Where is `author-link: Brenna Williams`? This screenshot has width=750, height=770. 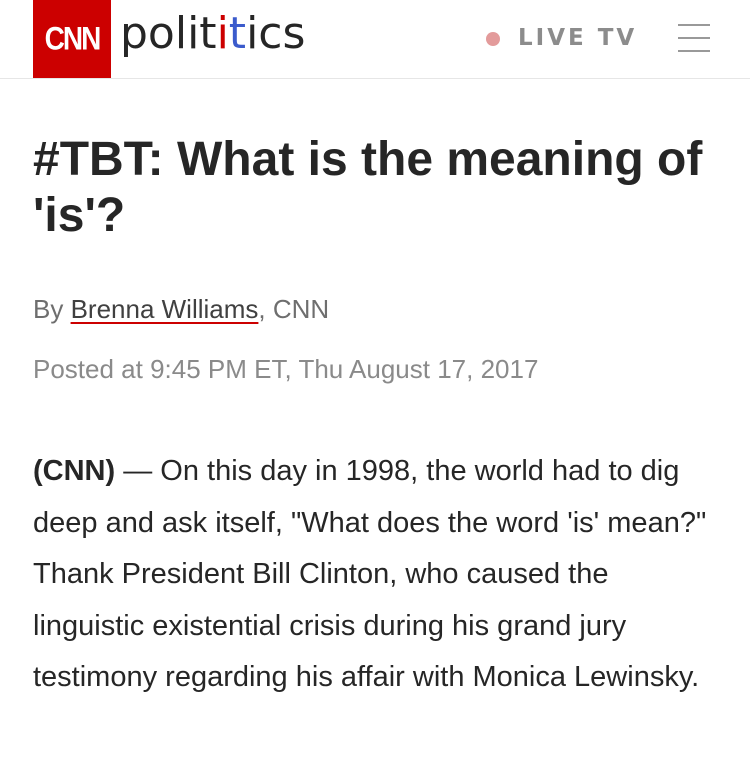
author-link: Brenna Williams is located at coordinates (165, 309).